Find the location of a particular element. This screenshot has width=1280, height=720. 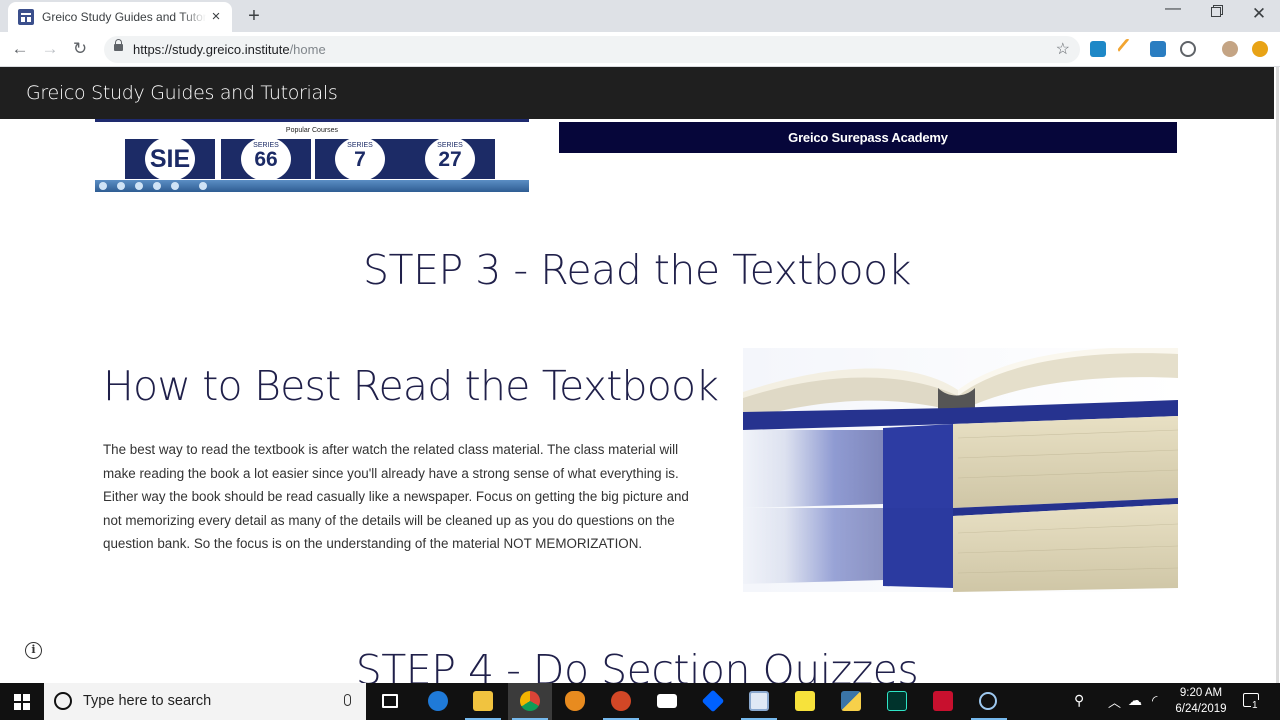

site-title: Greico Study Guides and Tutorials is located at coordinates (182, 93).